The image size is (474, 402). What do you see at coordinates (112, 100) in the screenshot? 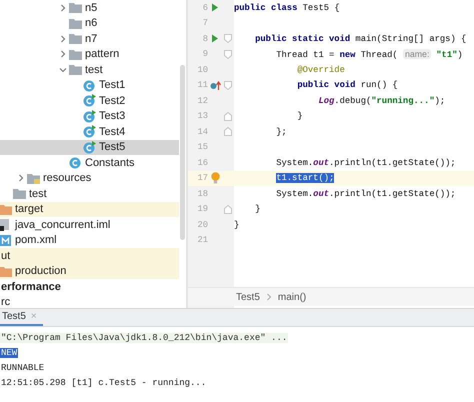
I see `tree-item-label: Test2` at bounding box center [112, 100].